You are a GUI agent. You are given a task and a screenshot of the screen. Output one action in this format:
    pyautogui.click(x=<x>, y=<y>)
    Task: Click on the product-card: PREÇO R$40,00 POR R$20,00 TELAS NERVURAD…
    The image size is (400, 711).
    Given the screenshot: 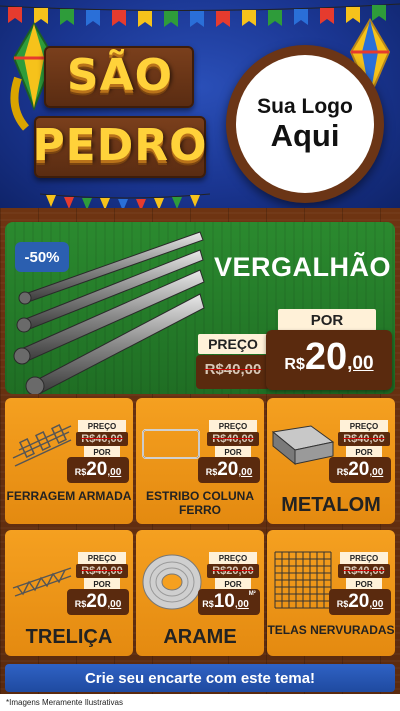 What is the action you would take?
    pyautogui.click(x=331, y=593)
    